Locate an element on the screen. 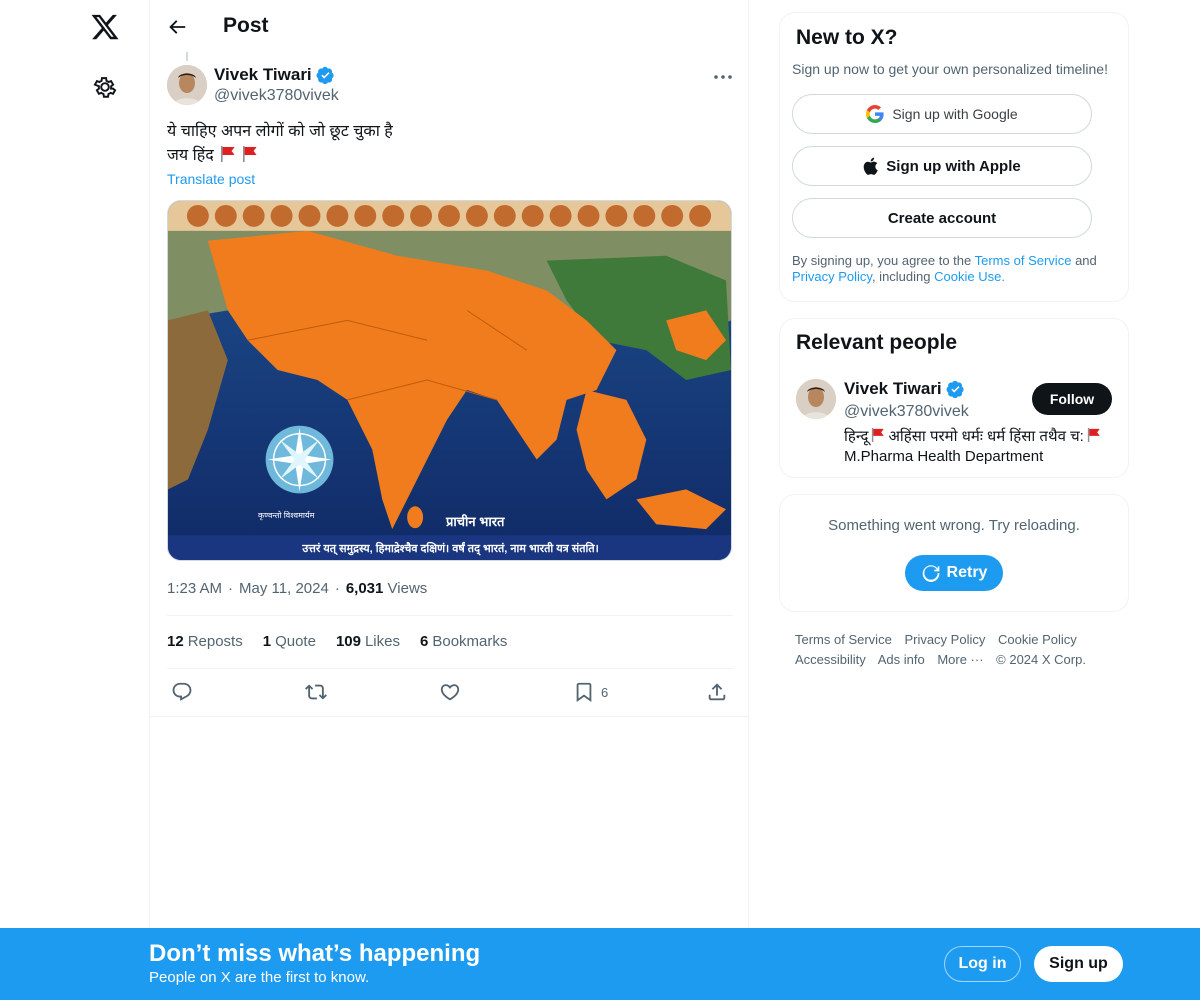  repost-button is located at coordinates (316, 692).